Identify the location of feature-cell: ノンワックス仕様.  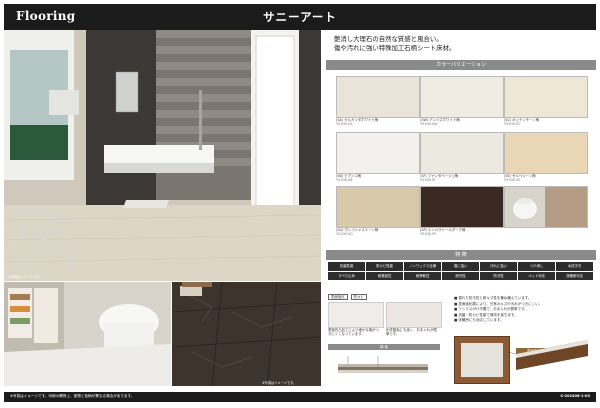
(423, 266).